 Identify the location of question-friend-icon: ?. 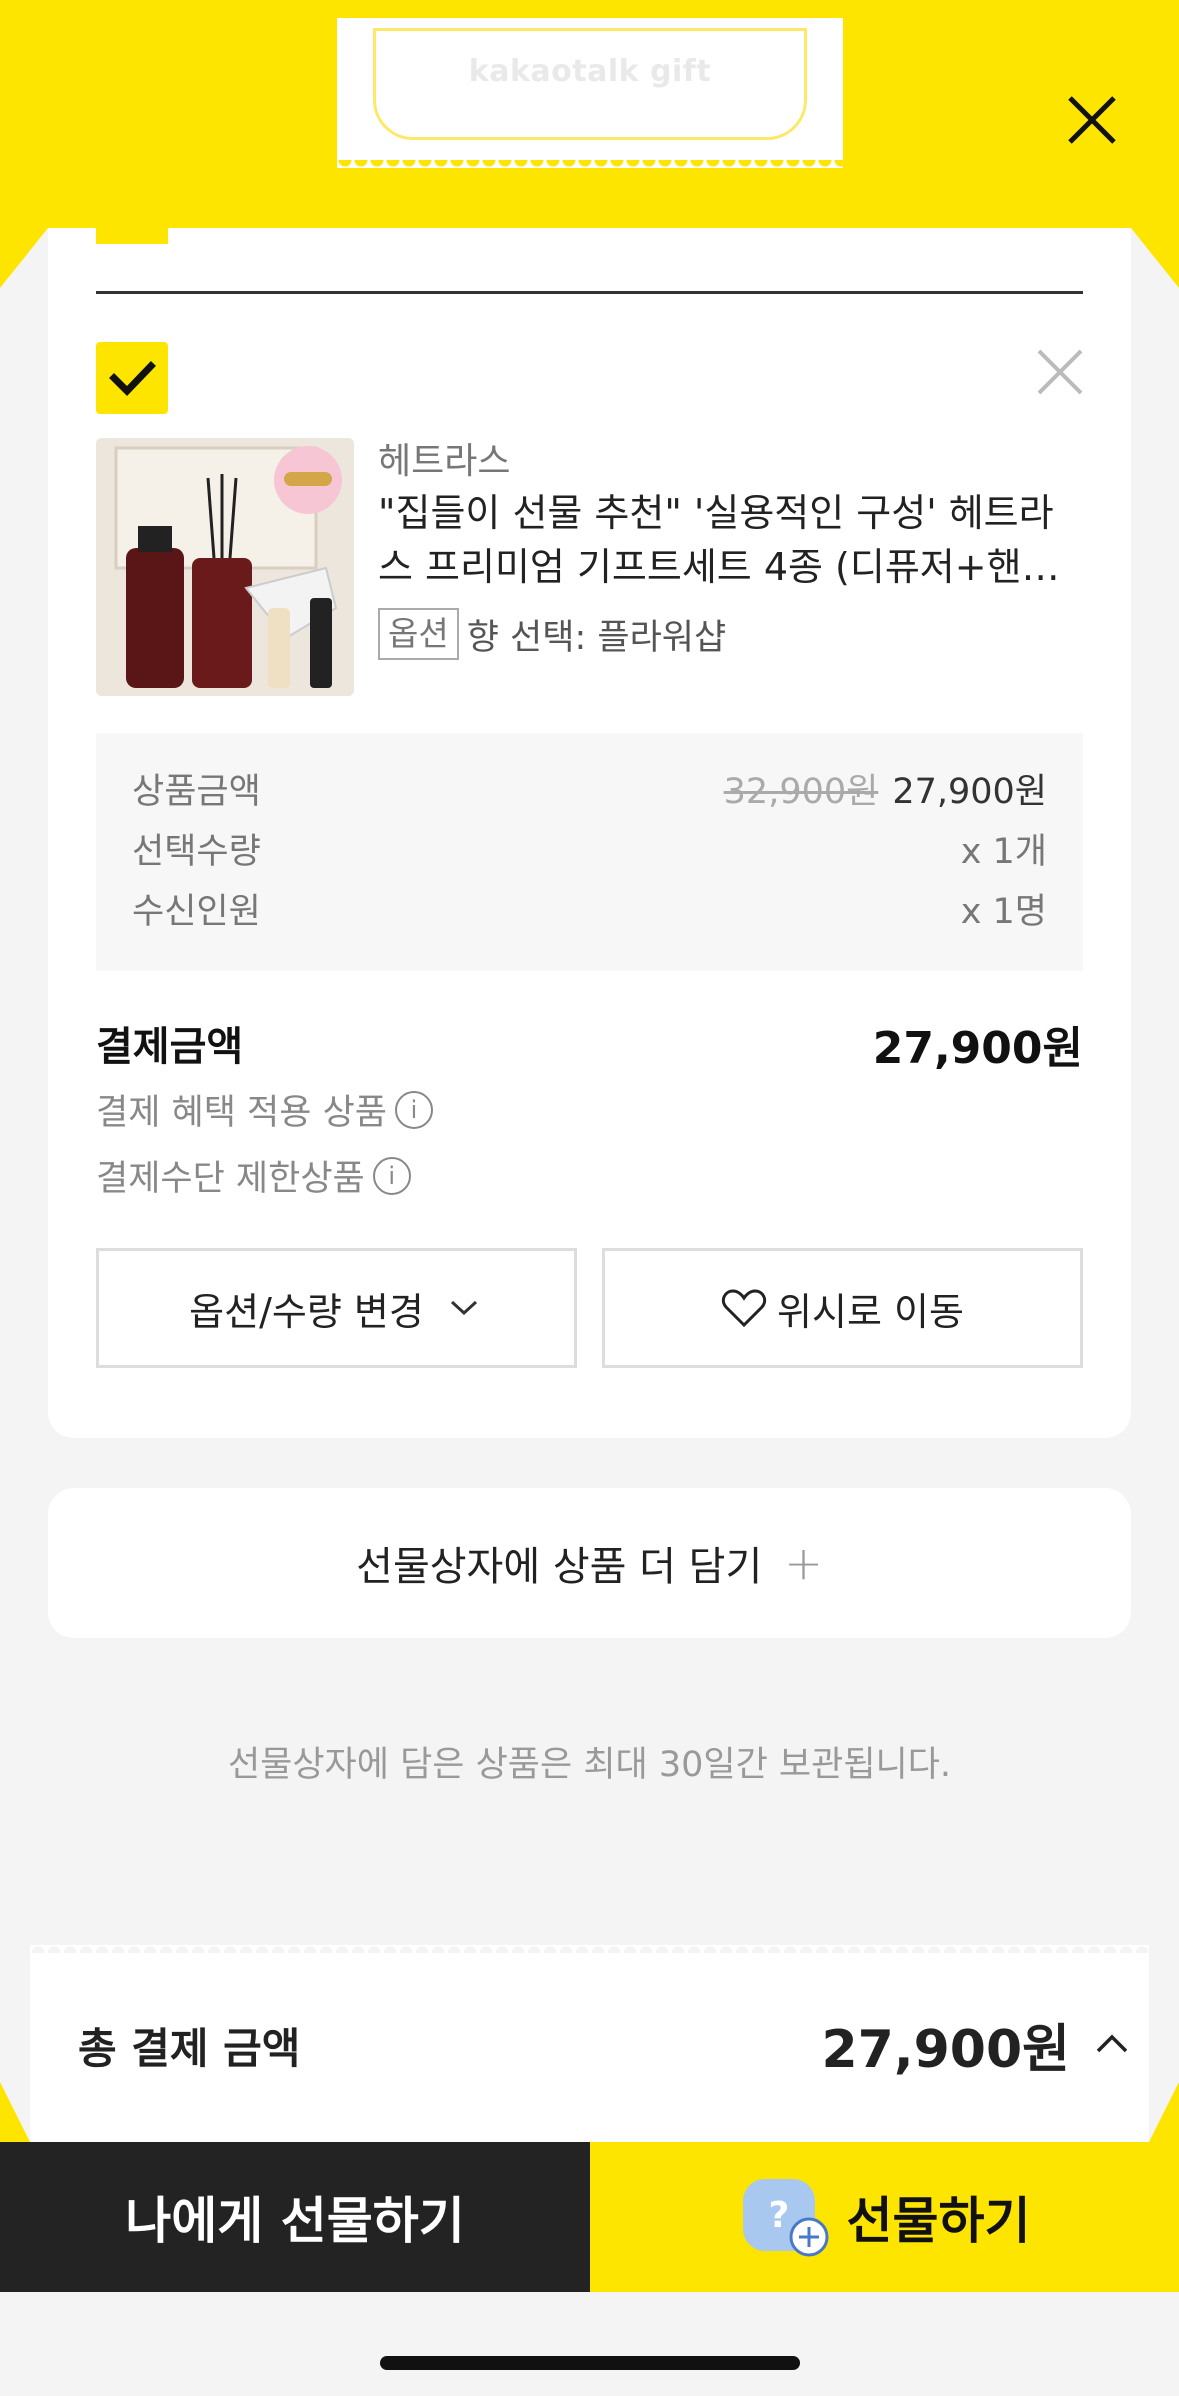
(785, 2218).